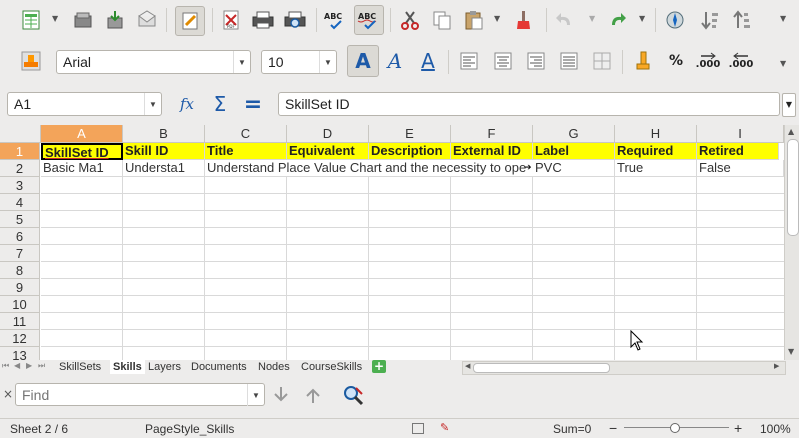  I want to click on scroll-up-icon: ▲, so click(791, 131).